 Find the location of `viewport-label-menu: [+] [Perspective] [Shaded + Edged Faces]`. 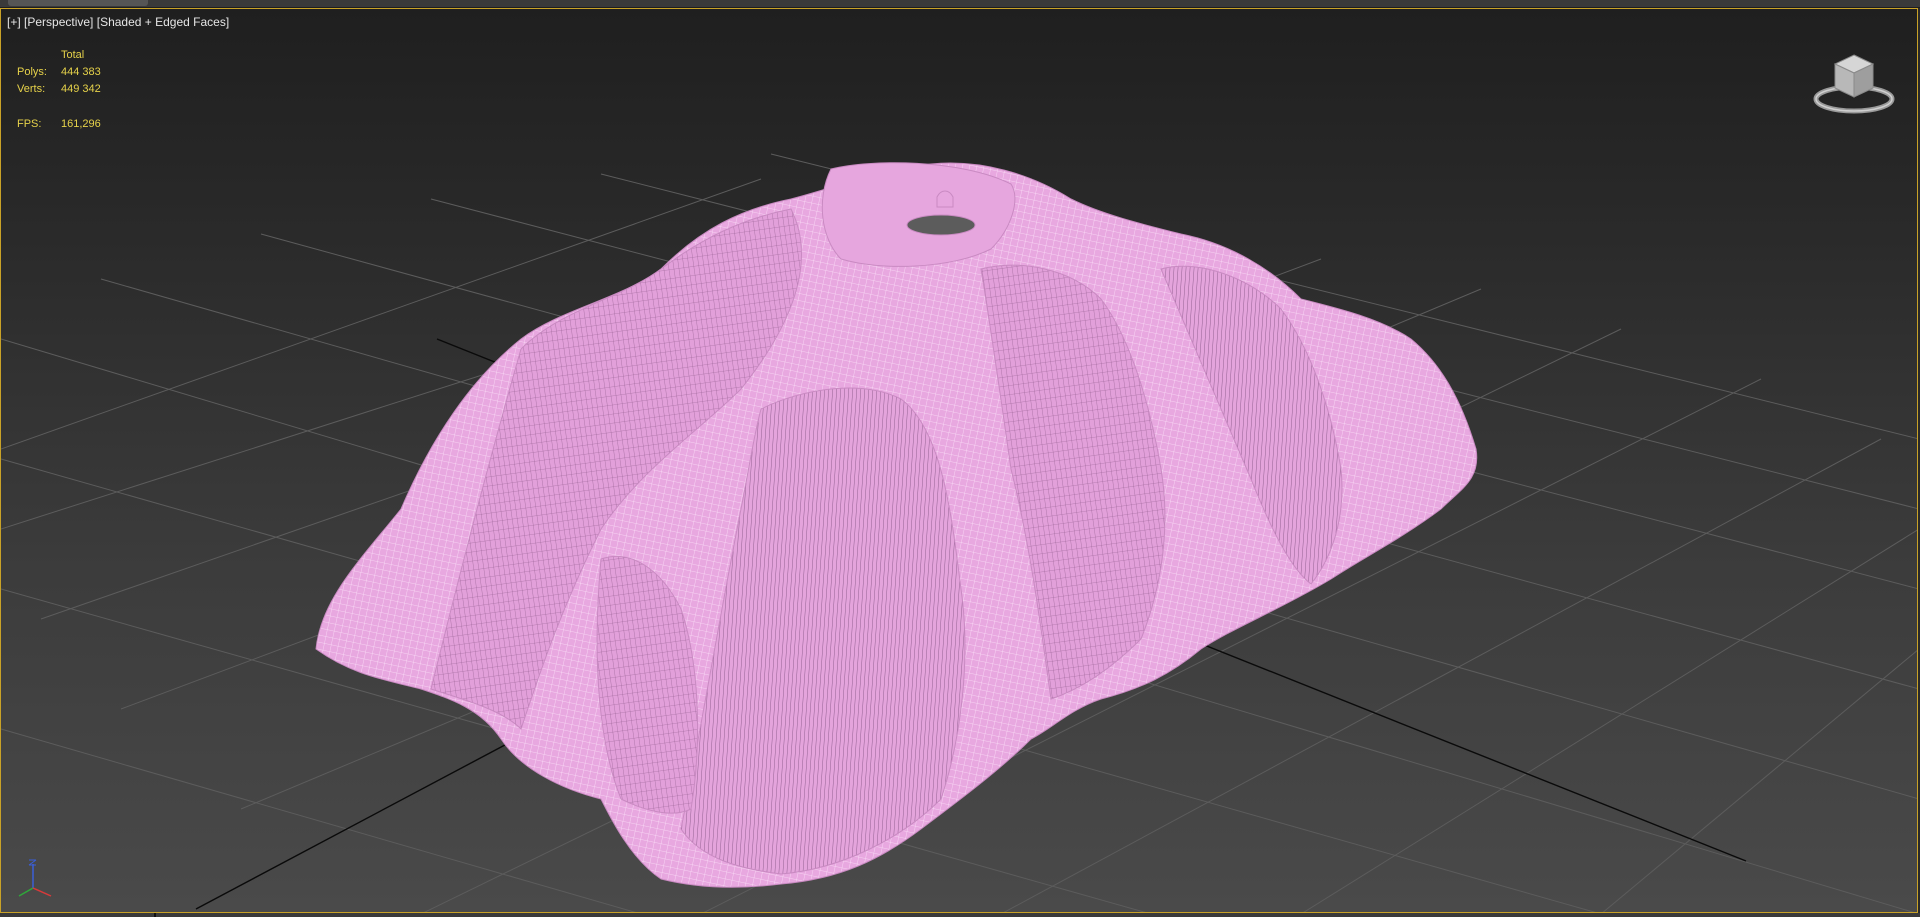

viewport-label-menu: [+] [Perspective] [Shaded + Edged Faces] is located at coordinates (118, 22).